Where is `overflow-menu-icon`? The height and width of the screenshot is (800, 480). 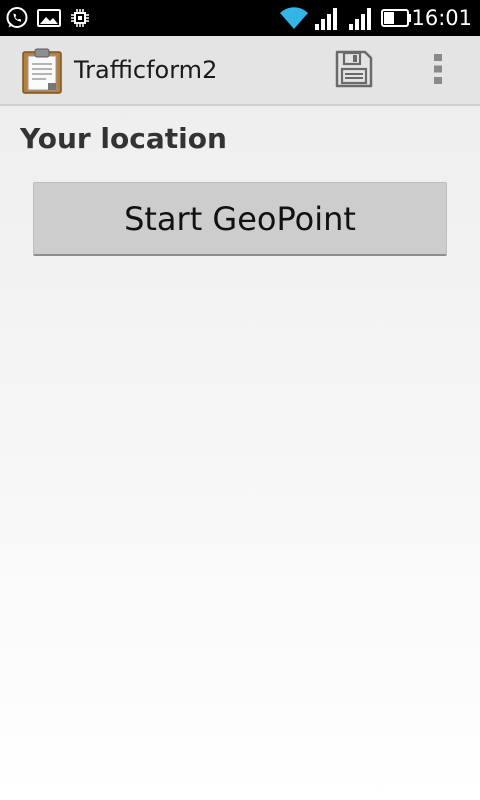 overflow-menu-icon is located at coordinates (438, 71).